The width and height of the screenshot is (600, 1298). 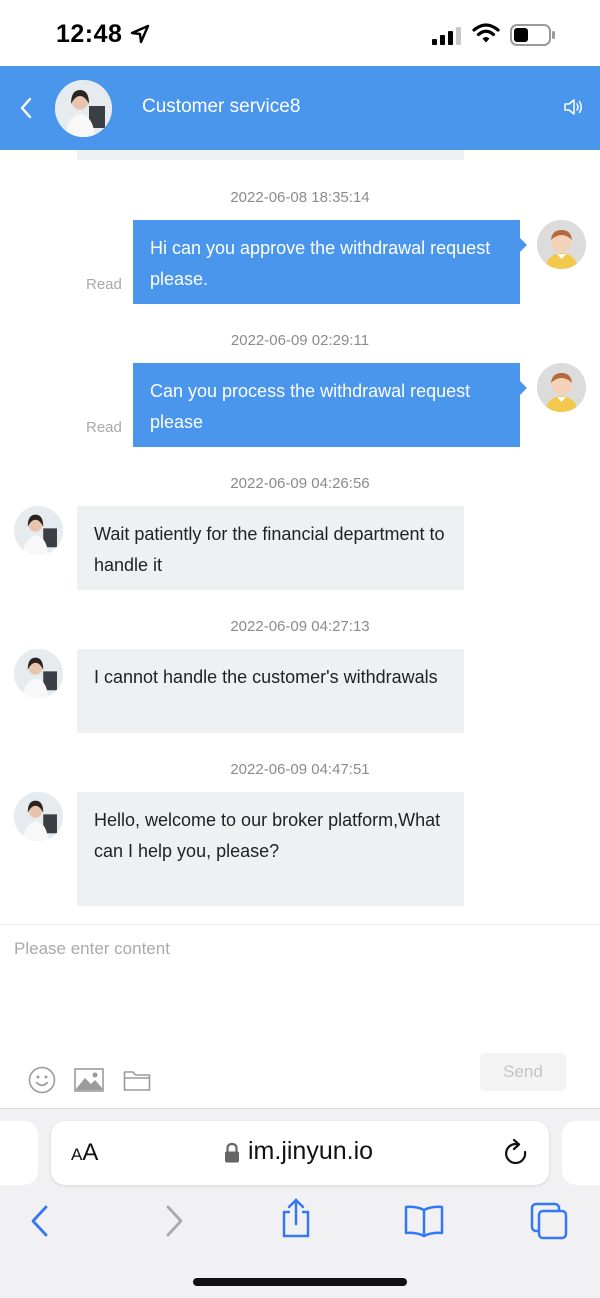 I want to click on url-field: AA im.jinyun.io, so click(x=300, y=1153).